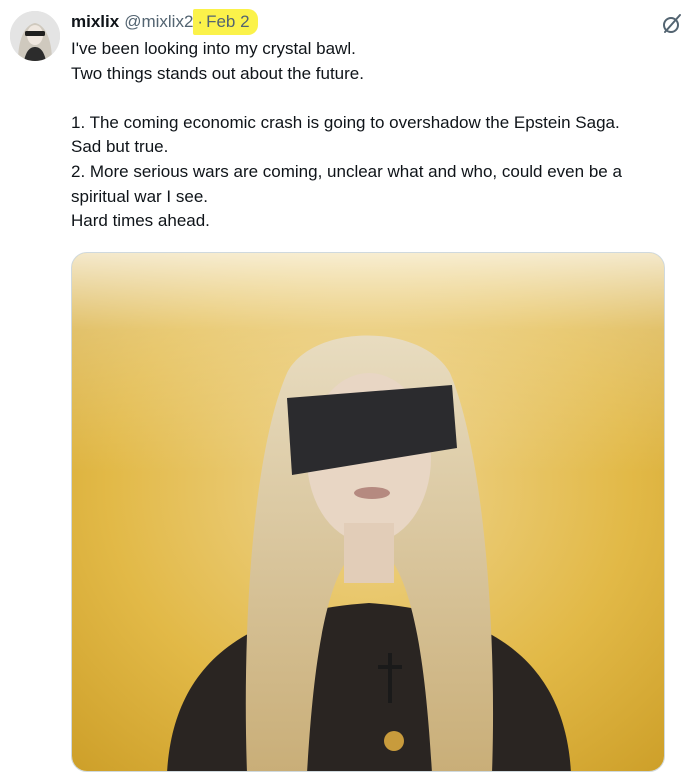 Image resolution: width=697 pixels, height=772 pixels. Describe the element at coordinates (213, 48) in the screenshot. I see `tweet-line: I've been looking into my crystal bawl.` at that location.